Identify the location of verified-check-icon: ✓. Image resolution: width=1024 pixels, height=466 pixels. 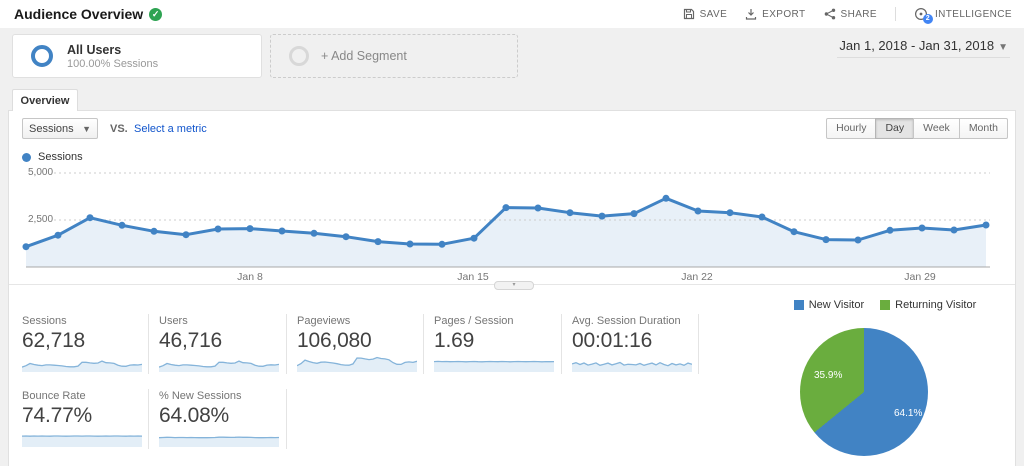
(156, 14).